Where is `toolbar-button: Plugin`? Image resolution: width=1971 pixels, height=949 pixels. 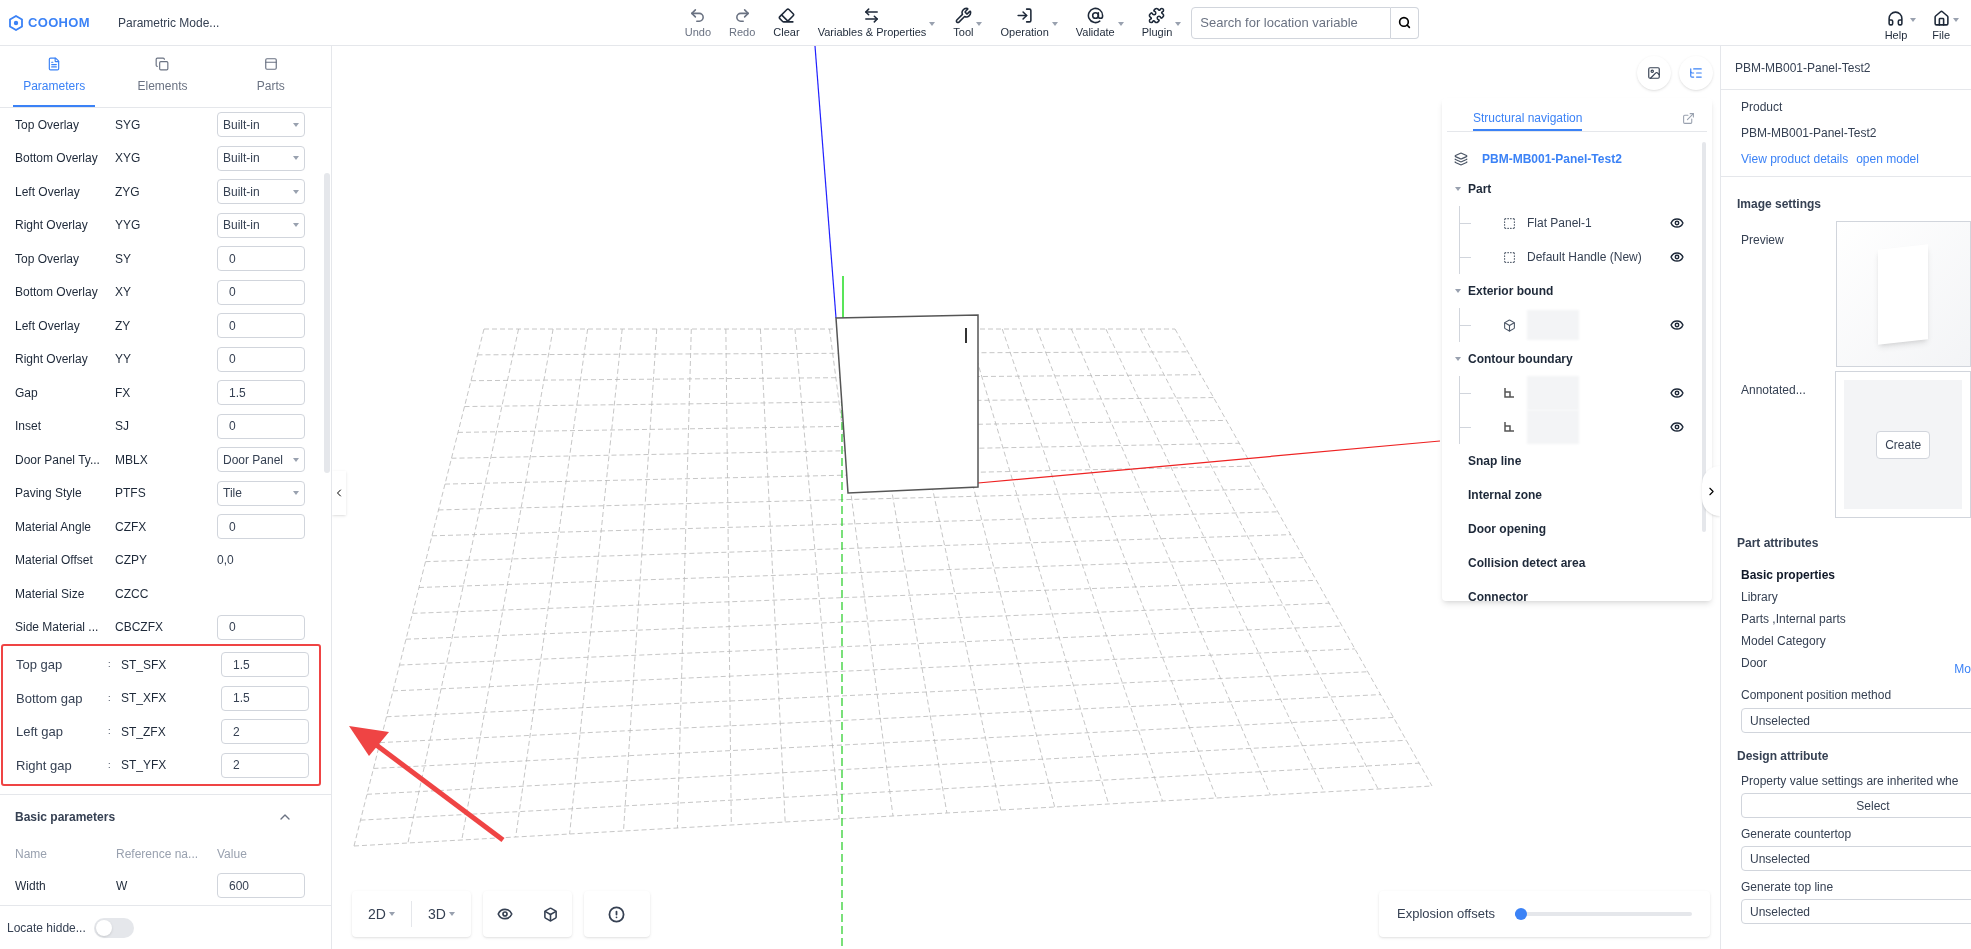 toolbar-button: Plugin is located at coordinates (1161, 22).